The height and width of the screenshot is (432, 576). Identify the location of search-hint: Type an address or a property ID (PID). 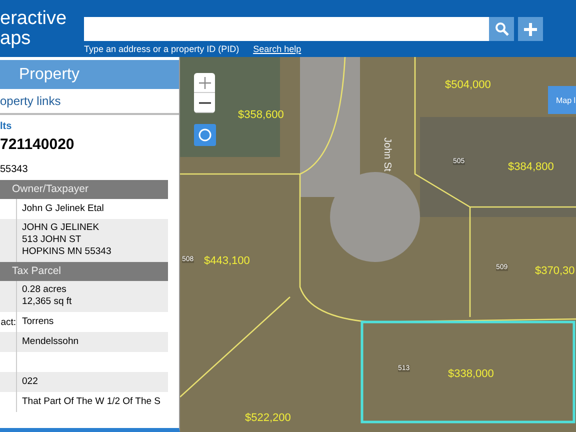
(162, 49).